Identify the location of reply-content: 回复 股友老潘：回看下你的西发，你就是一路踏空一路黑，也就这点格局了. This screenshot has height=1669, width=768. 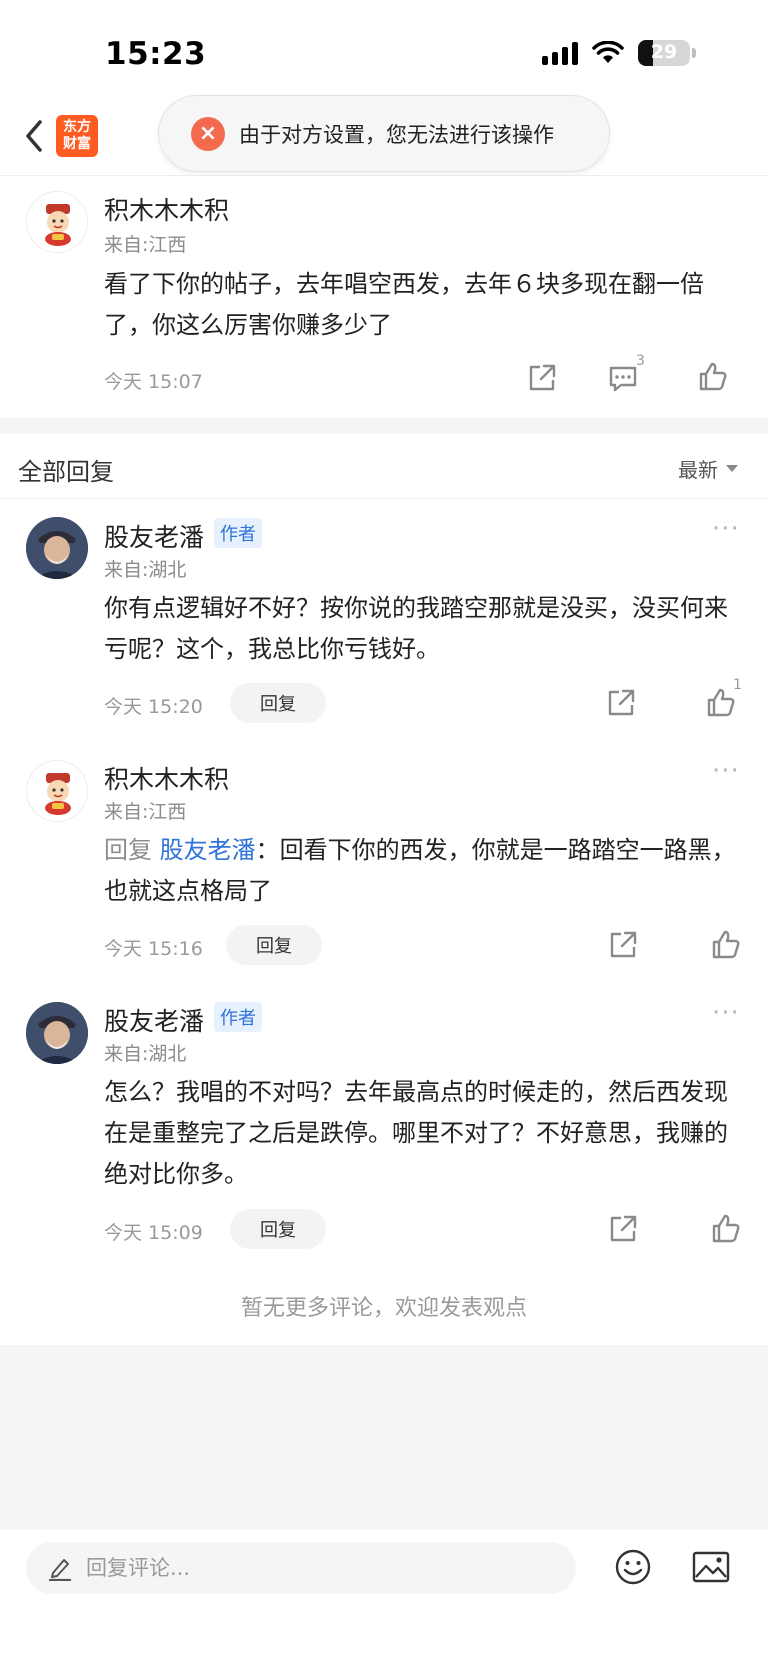
(424, 871).